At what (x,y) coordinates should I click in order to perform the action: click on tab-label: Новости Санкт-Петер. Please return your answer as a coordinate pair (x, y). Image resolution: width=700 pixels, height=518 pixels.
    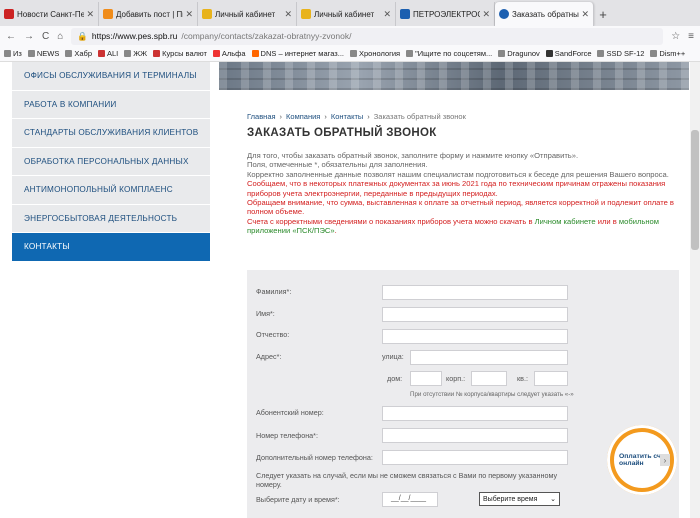
    Looking at the image, I should click on (51, 14).